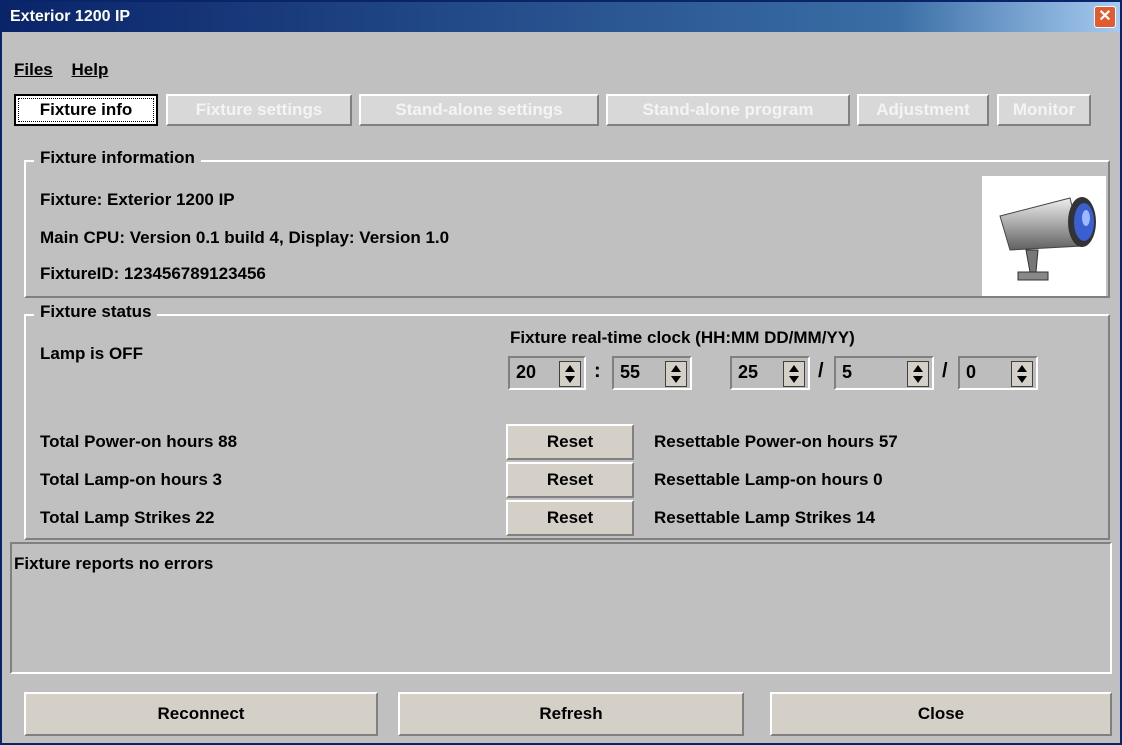 Image resolution: width=1122 pixels, height=745 pixels. I want to click on total-power-on-hours: Total Power-on hours 88, so click(139, 441).